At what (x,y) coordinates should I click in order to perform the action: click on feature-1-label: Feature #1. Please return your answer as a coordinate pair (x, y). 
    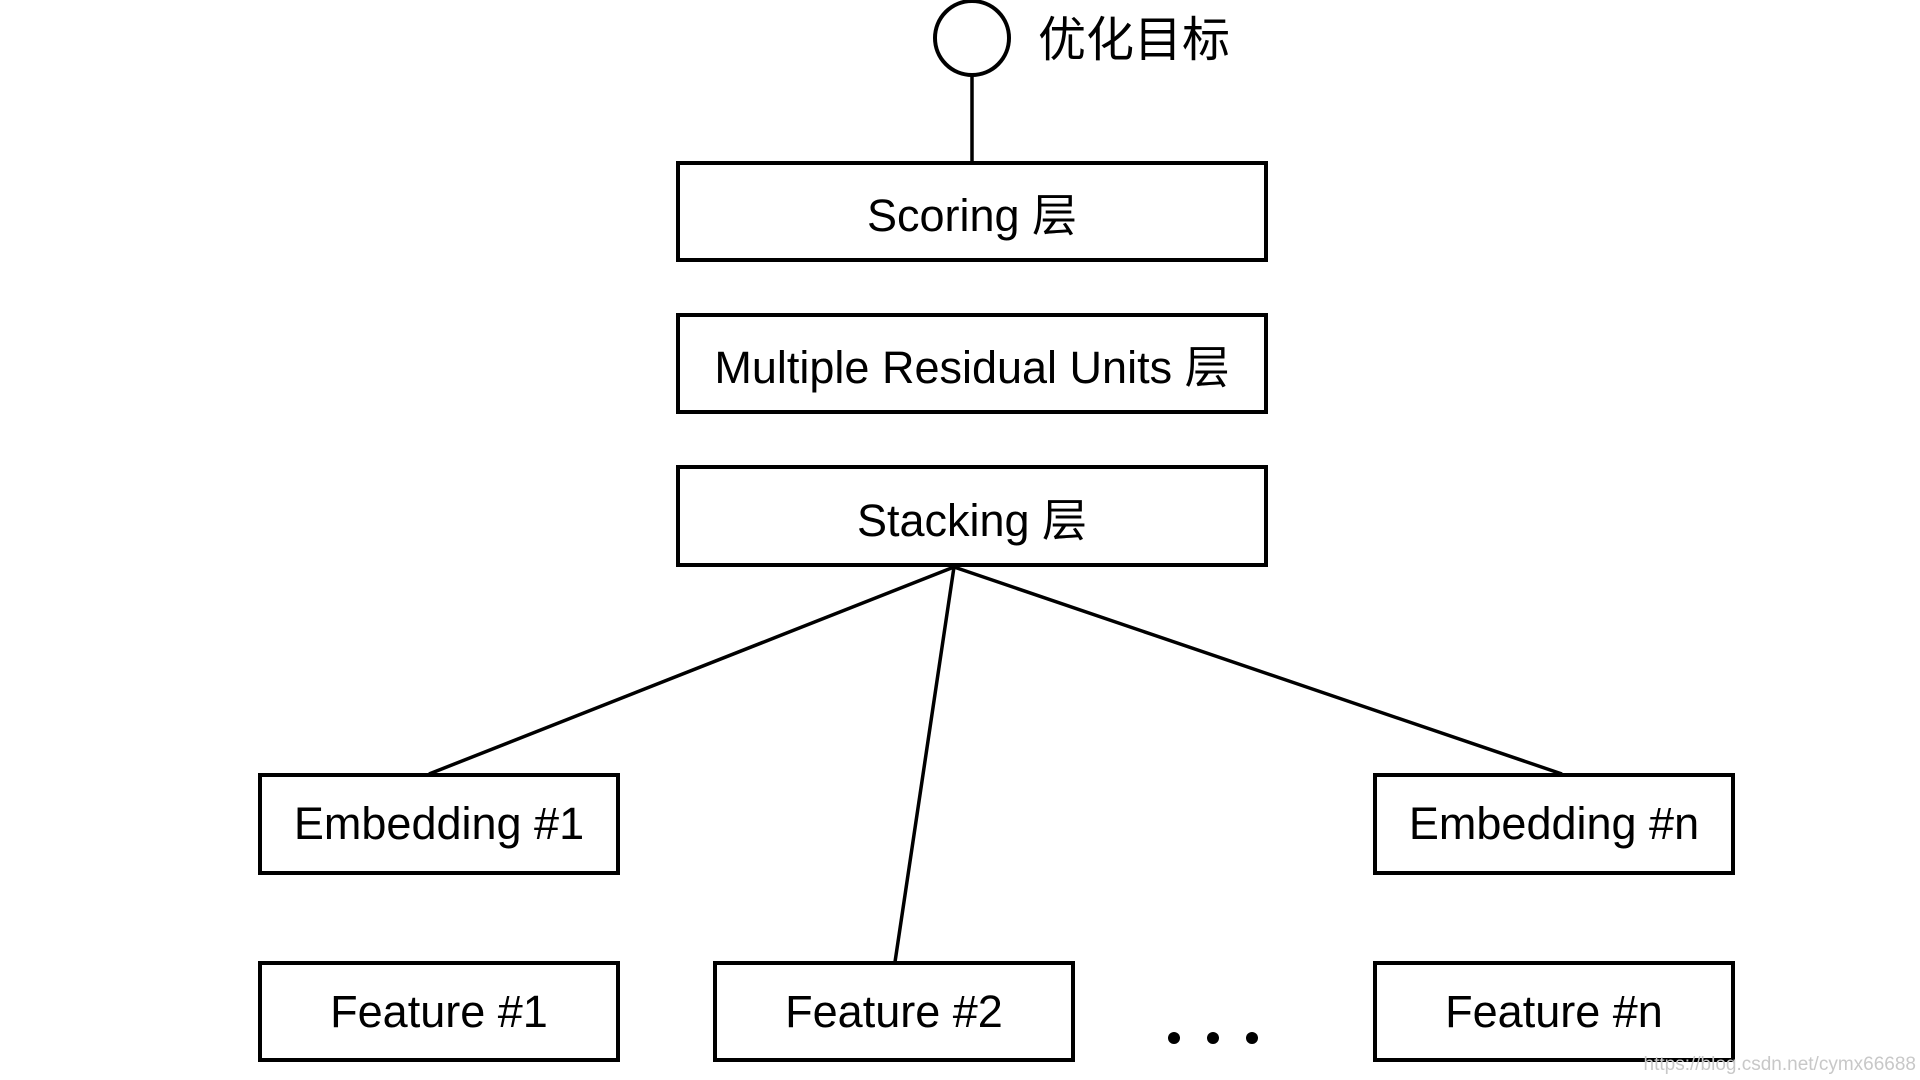
    Looking at the image, I should click on (439, 1011).